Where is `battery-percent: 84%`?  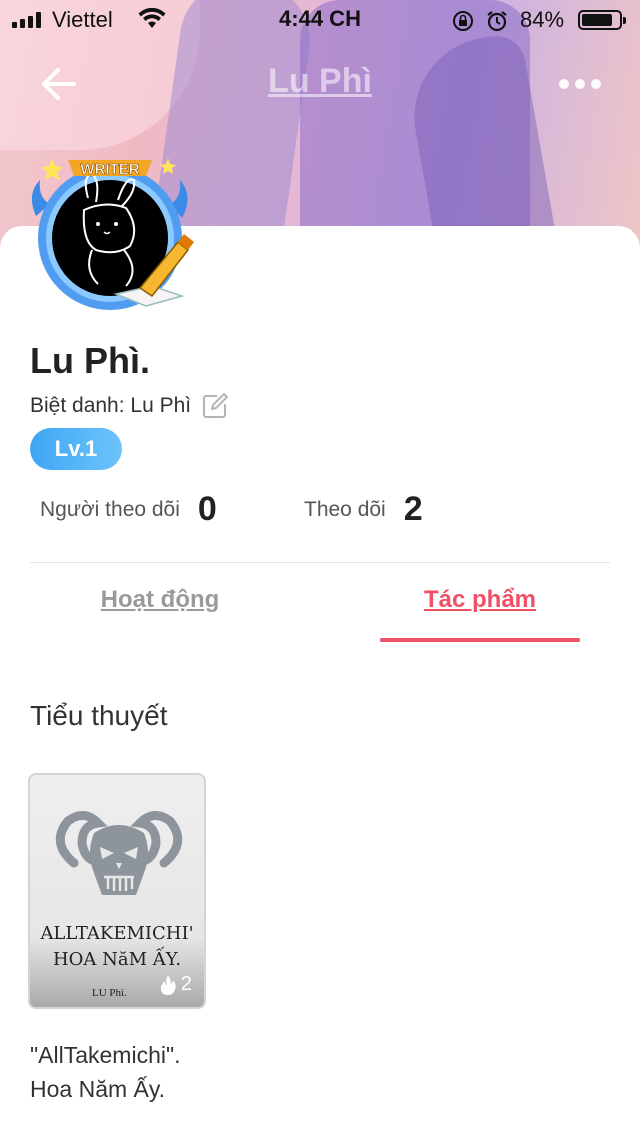
battery-percent: 84% is located at coordinates (542, 19).